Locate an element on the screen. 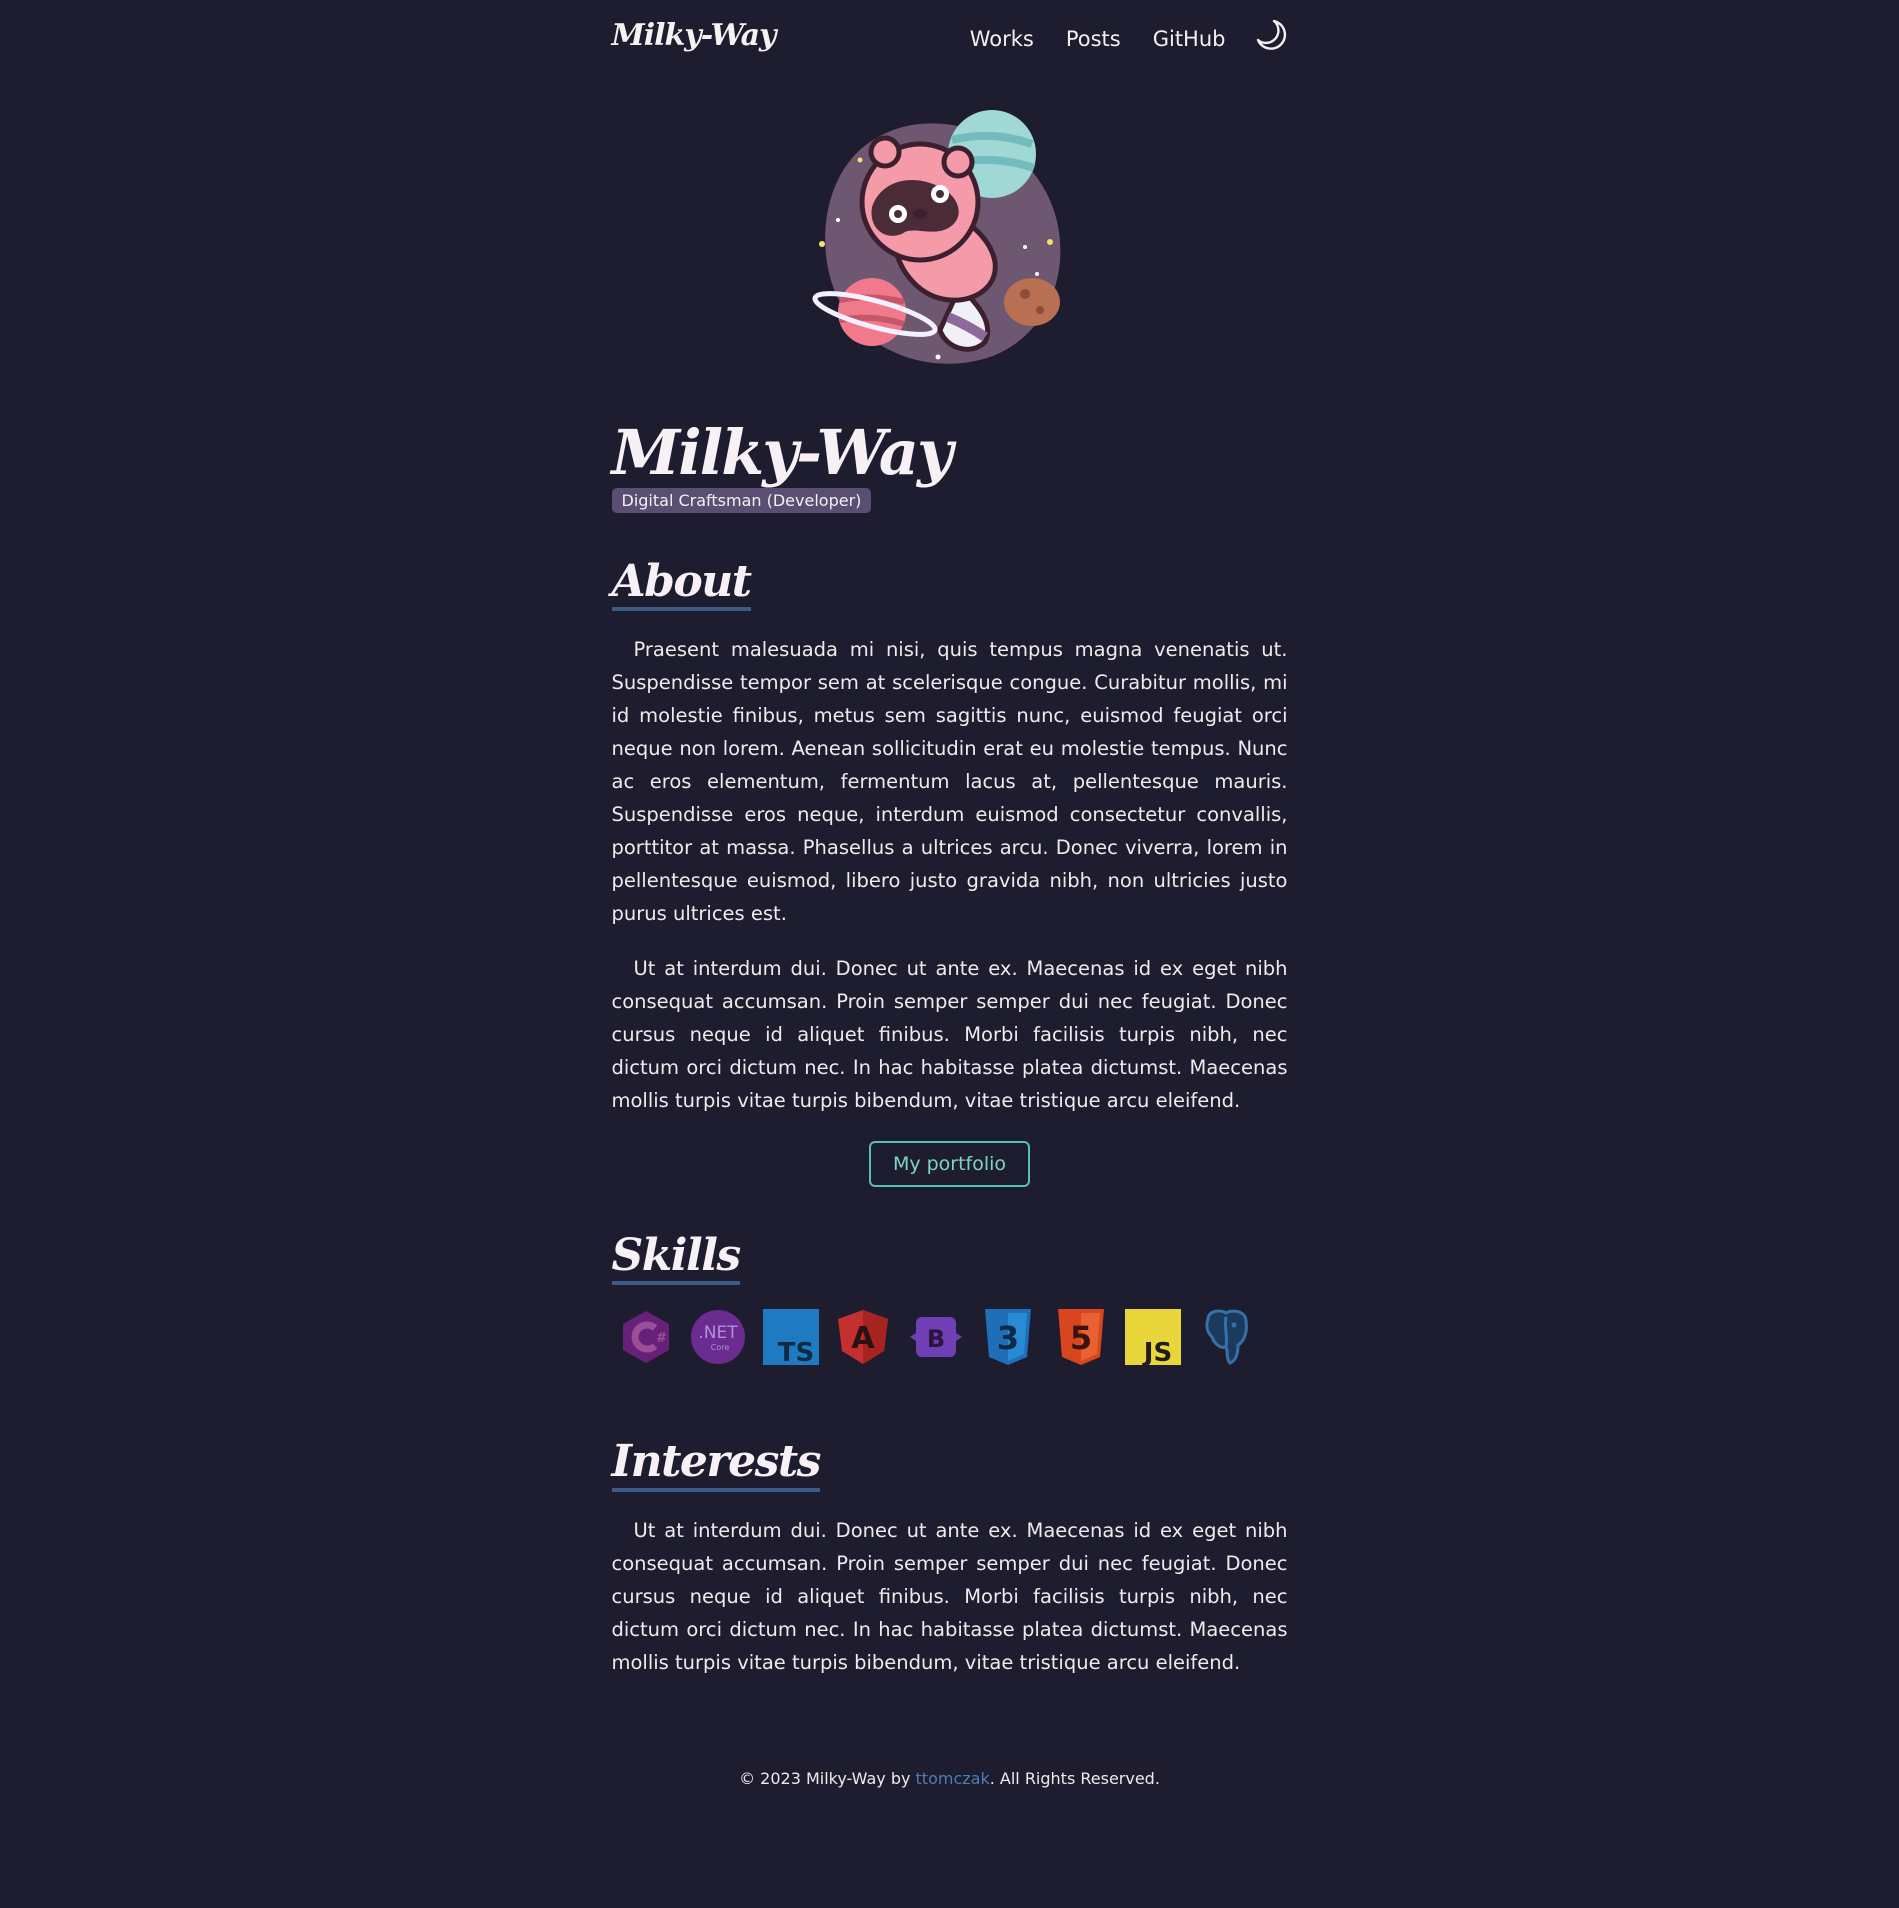 The image size is (1899, 1908). skills-heading: Skills is located at coordinates (676, 1259).